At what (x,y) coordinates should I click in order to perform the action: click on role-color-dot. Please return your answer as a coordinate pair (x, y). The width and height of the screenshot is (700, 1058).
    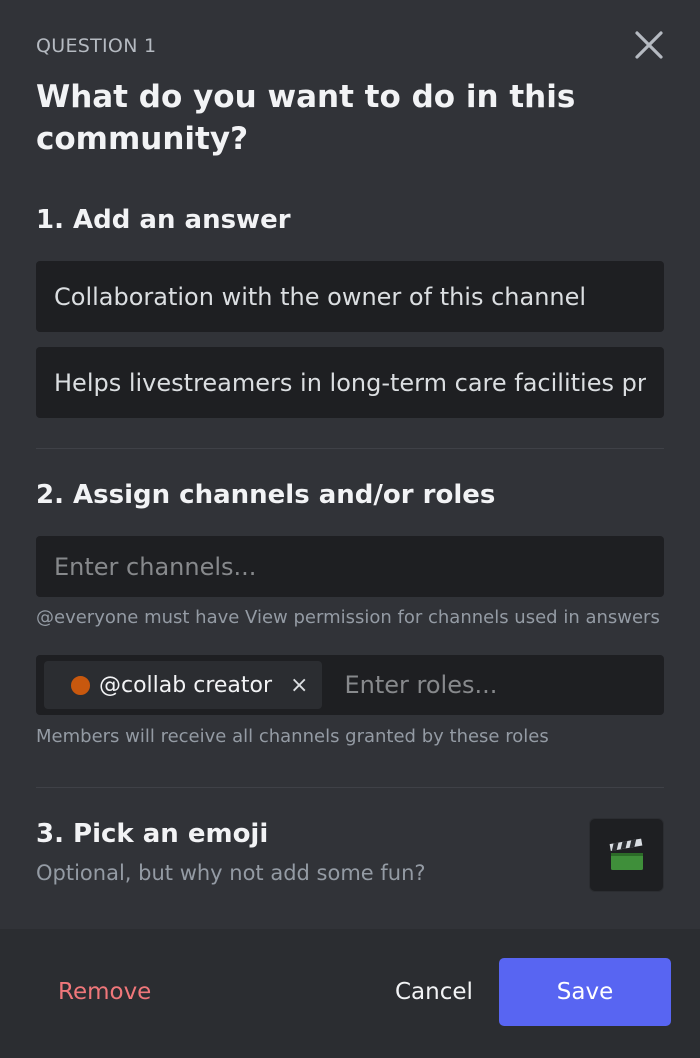
    Looking at the image, I should click on (80, 685).